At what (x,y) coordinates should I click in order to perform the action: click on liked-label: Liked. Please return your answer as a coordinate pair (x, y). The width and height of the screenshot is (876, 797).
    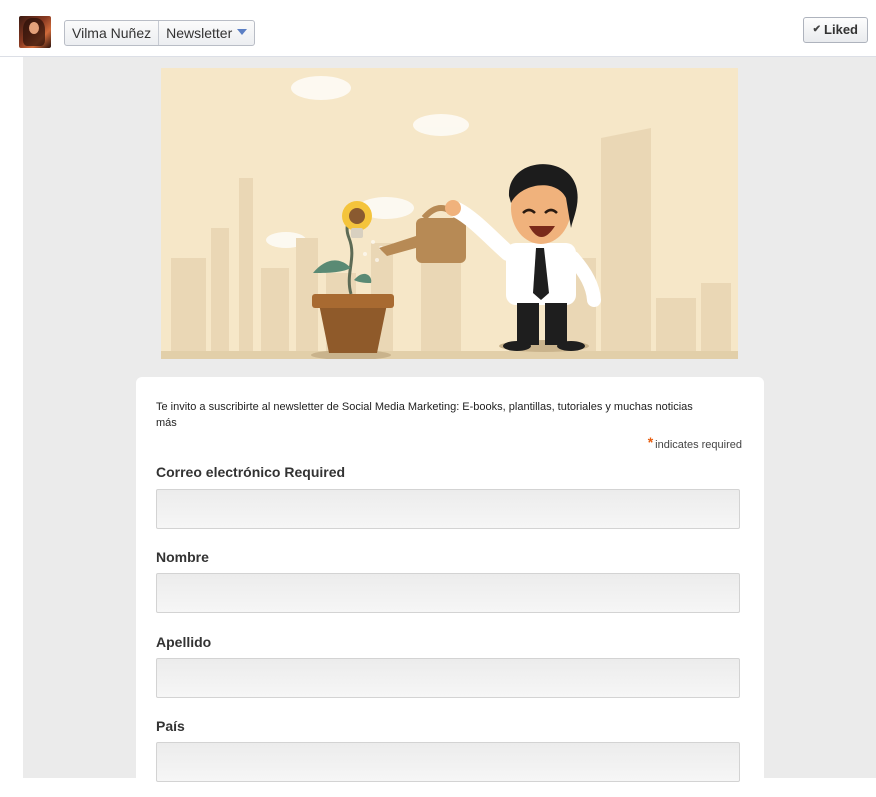
    Looking at the image, I should click on (841, 29).